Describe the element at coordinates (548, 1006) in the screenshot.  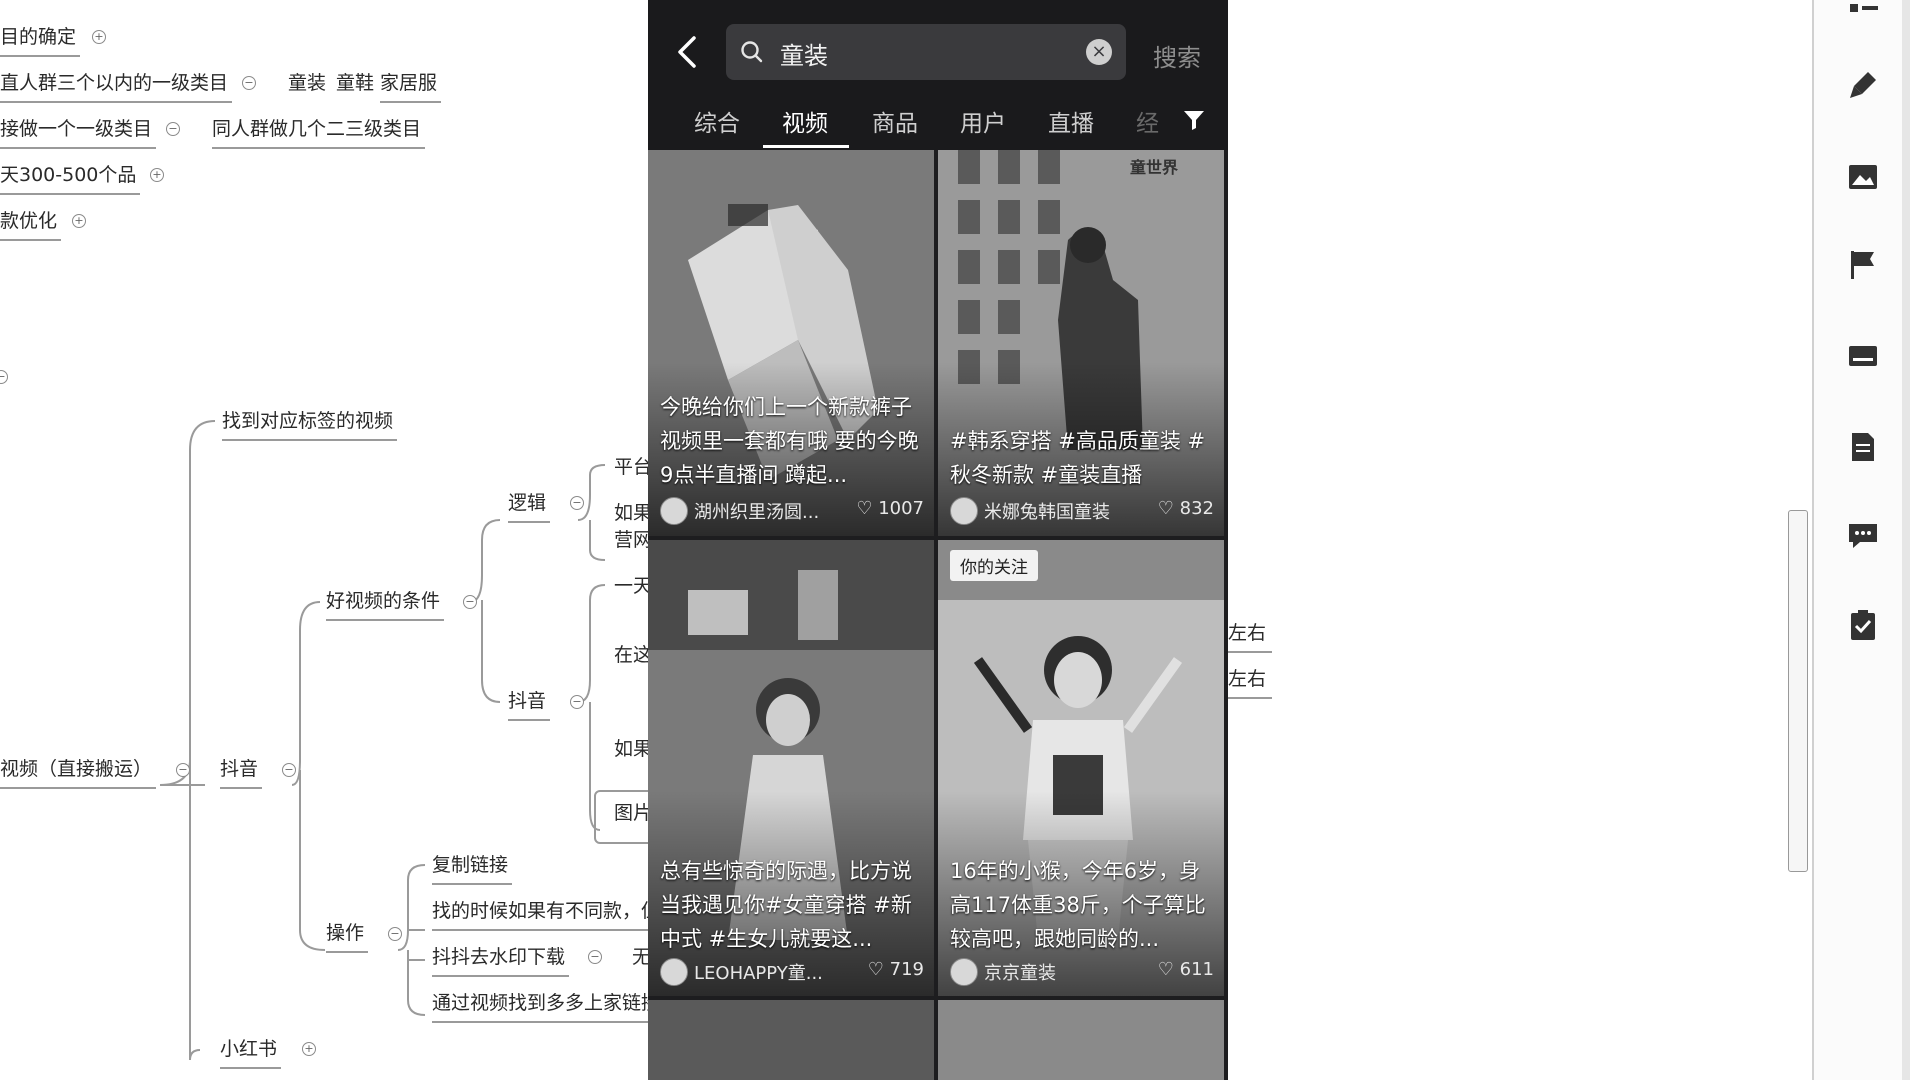
I see `mindmap-node: 通过视频找到多多上家链接` at that location.